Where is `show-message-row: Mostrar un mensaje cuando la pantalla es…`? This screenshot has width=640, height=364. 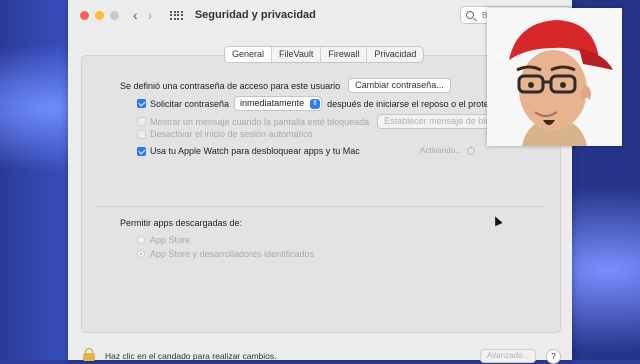 show-message-row: Mostrar un mensaje cuando la pantalla es… is located at coordinates (327, 121).